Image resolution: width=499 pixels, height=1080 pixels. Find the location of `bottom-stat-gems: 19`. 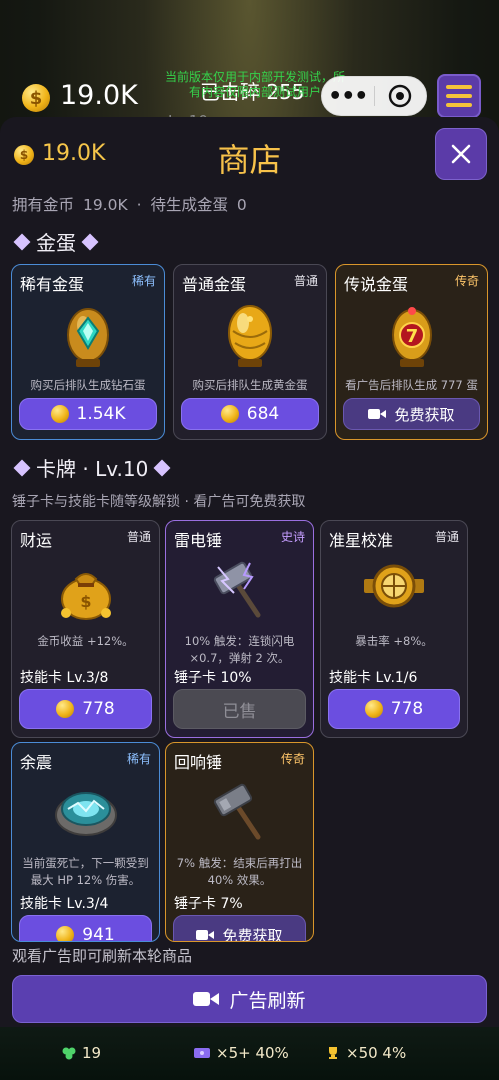

bottom-stat-gems: 19 is located at coordinates (81, 1053).